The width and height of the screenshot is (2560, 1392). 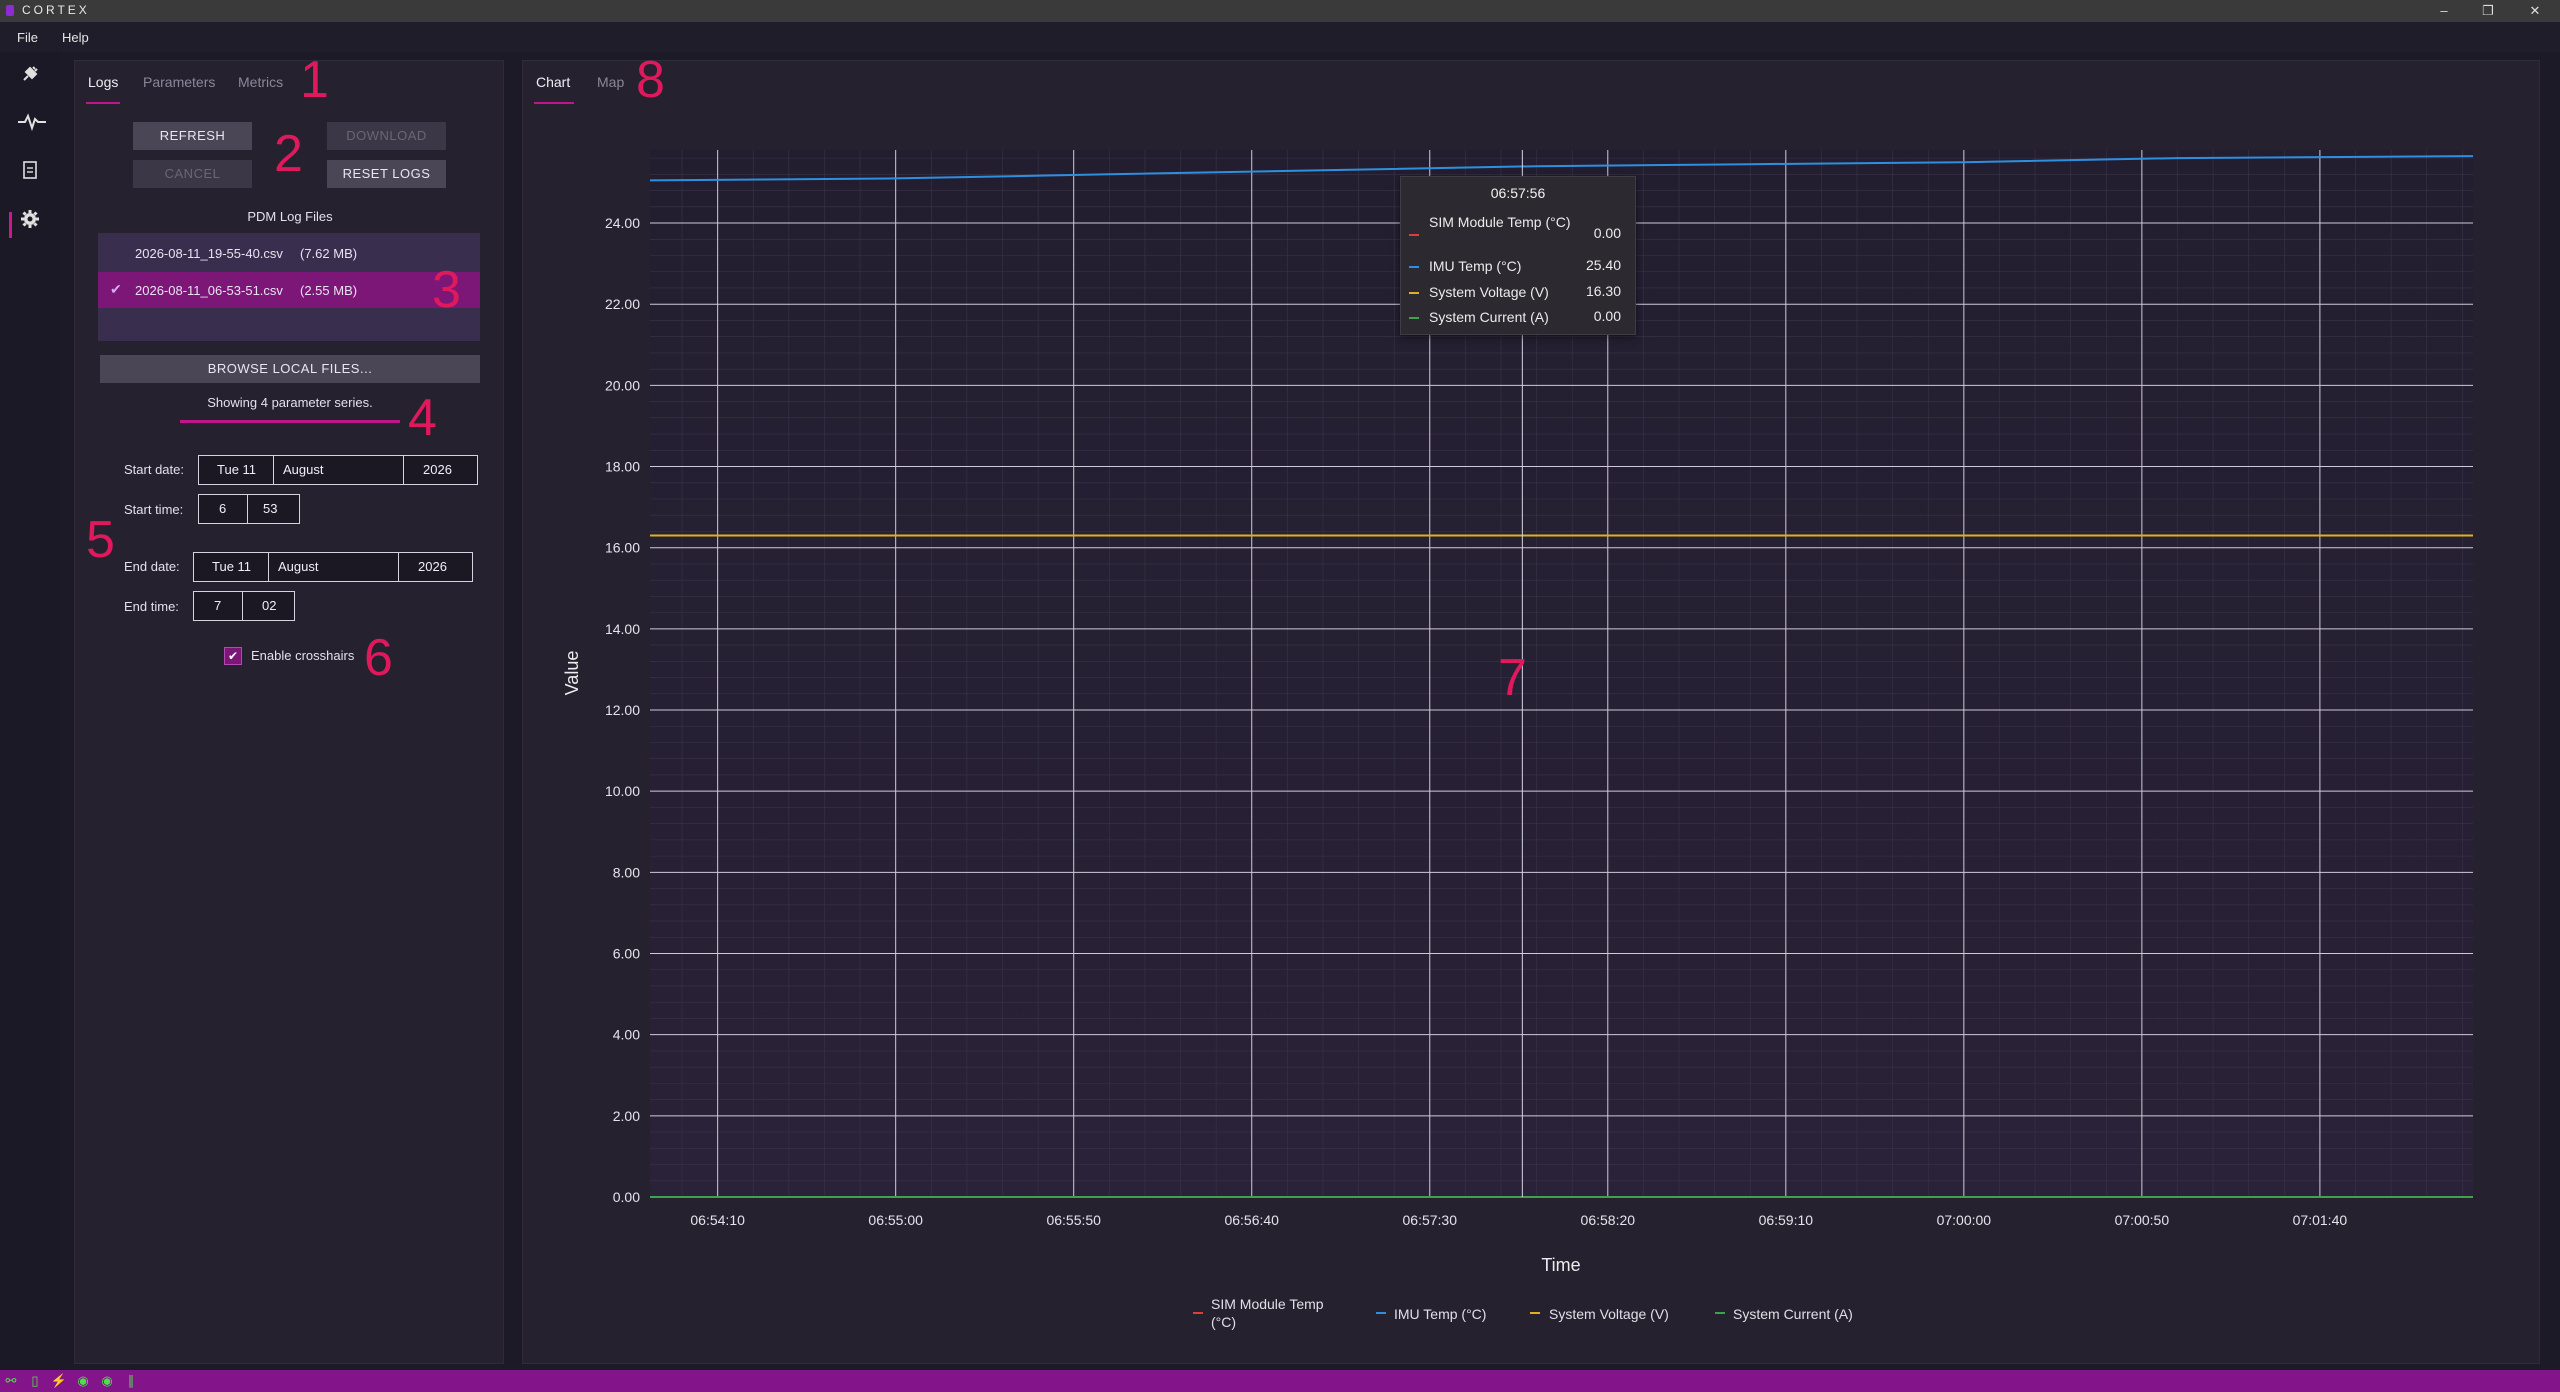 I want to click on x-tick-label: 07:01:40, so click(x=2320, y=1220).